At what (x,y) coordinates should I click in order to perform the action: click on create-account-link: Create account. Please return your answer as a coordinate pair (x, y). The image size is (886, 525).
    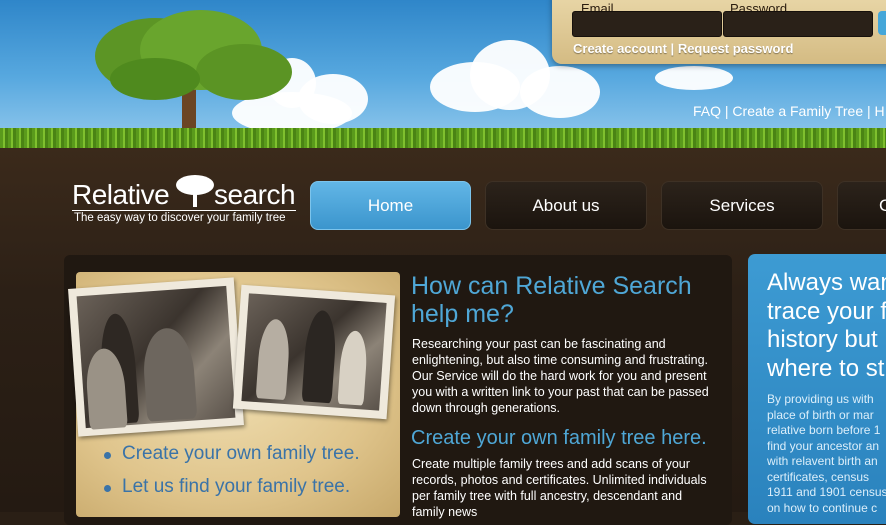
    Looking at the image, I should click on (620, 48).